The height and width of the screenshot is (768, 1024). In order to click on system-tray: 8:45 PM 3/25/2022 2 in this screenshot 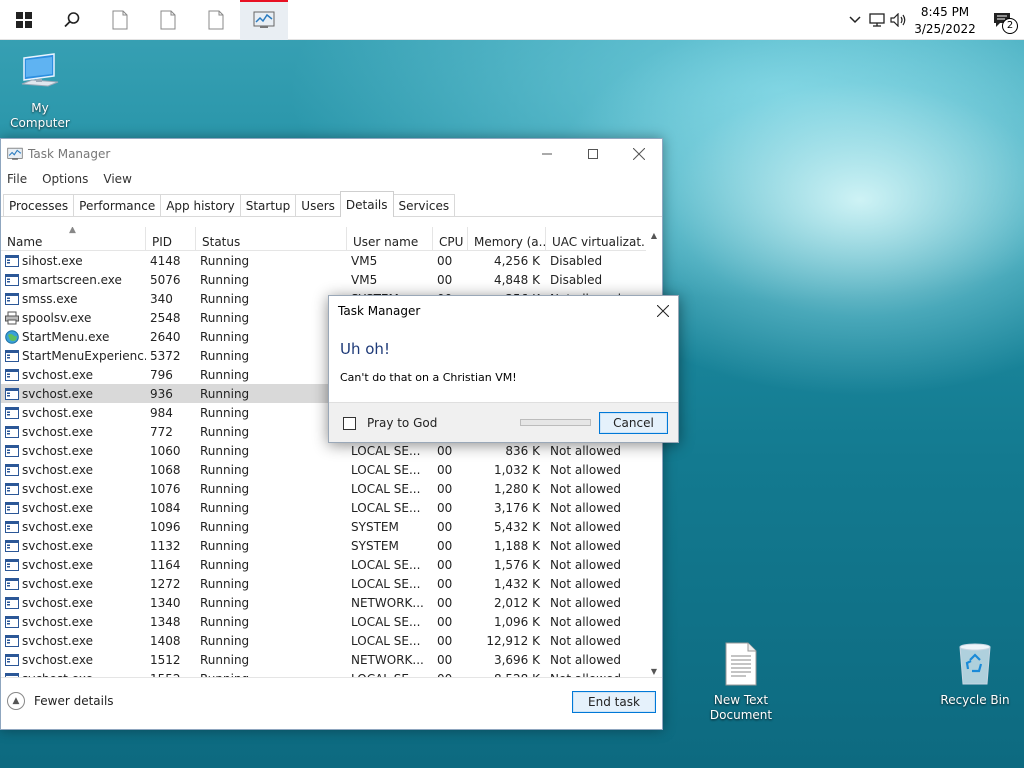, I will do `click(934, 20)`.